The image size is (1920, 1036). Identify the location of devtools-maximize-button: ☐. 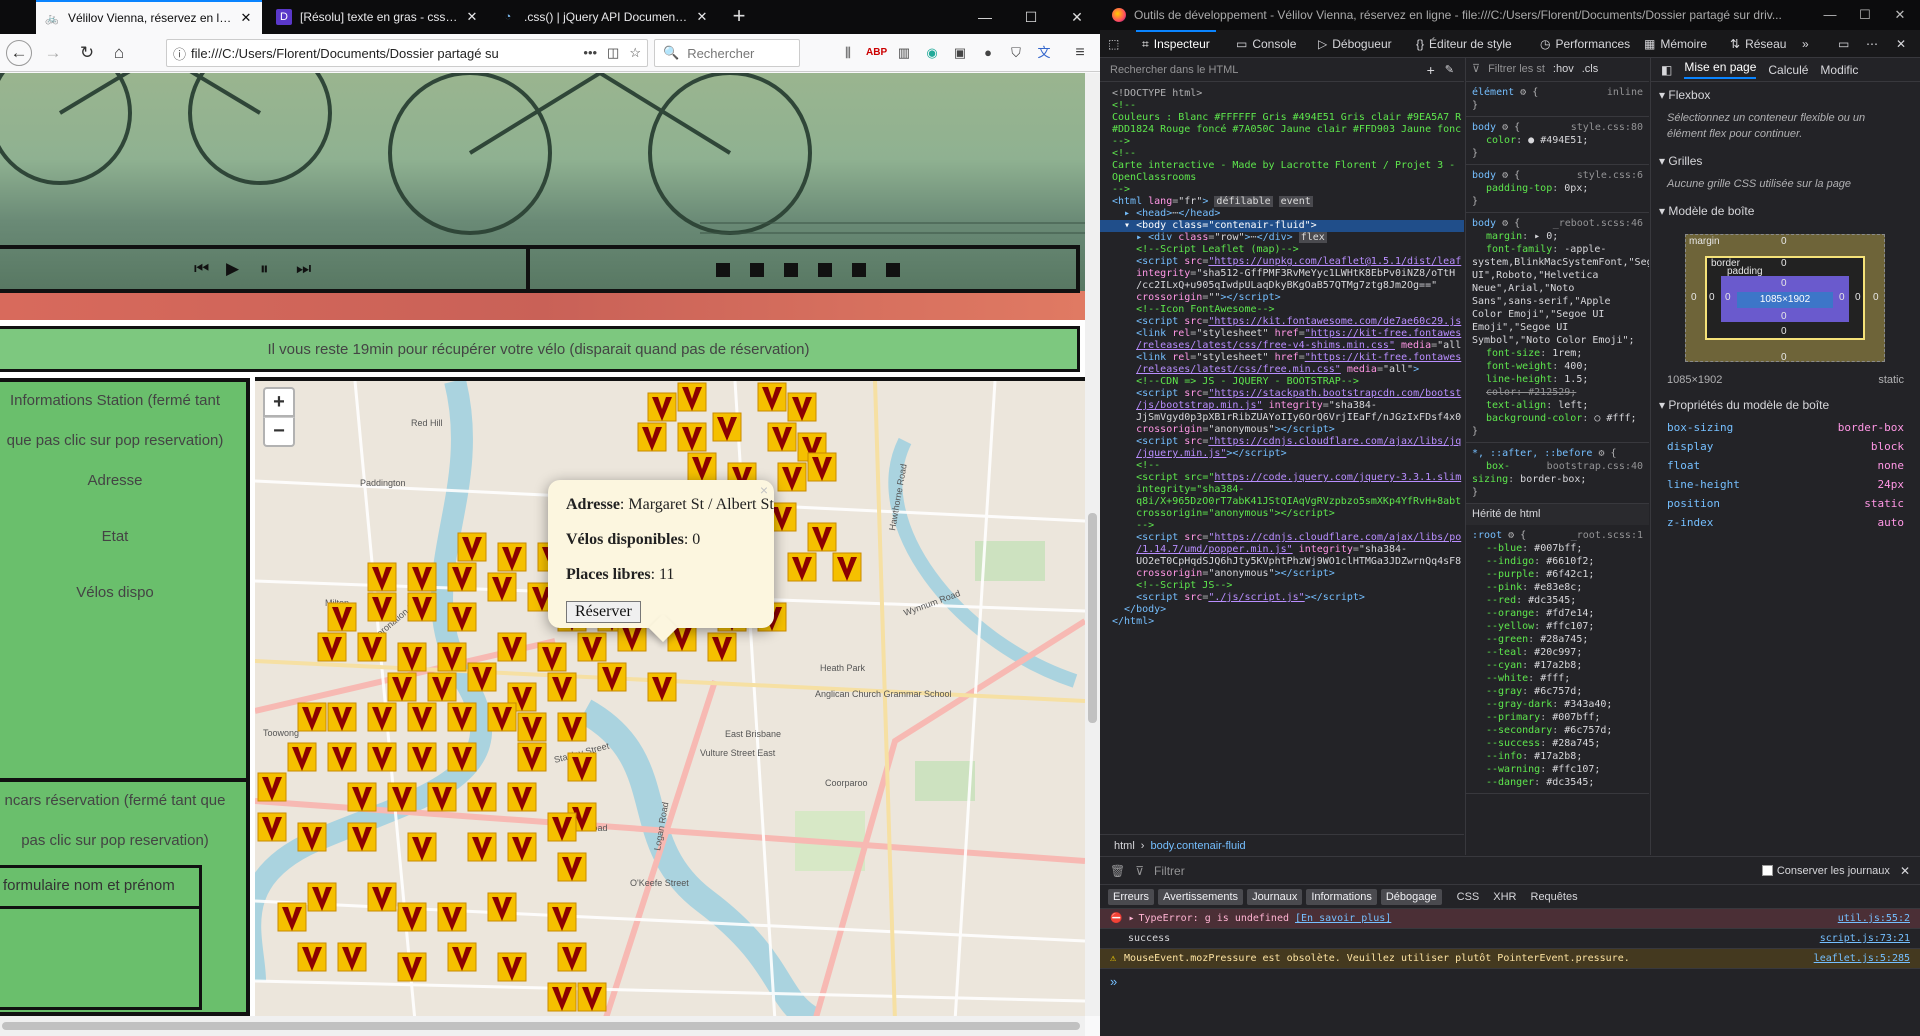
(1865, 15).